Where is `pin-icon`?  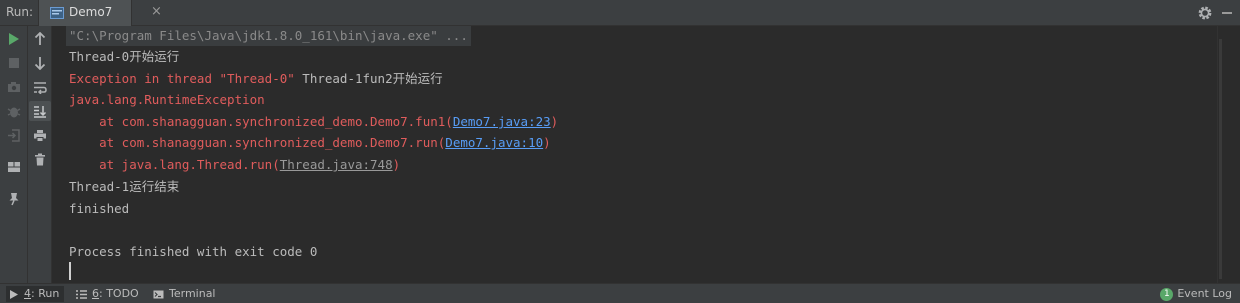
pin-icon is located at coordinates (14, 199).